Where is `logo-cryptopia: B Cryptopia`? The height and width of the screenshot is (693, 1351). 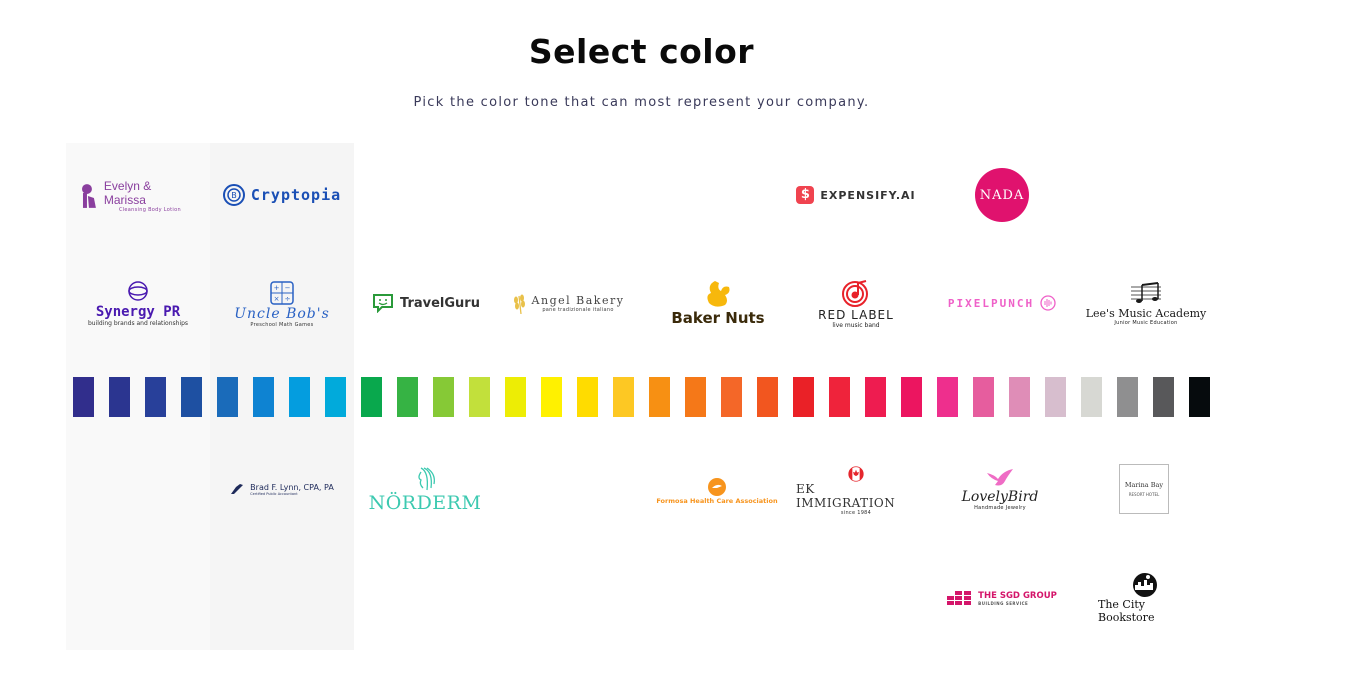 logo-cryptopia: B Cryptopia is located at coordinates (282, 195).